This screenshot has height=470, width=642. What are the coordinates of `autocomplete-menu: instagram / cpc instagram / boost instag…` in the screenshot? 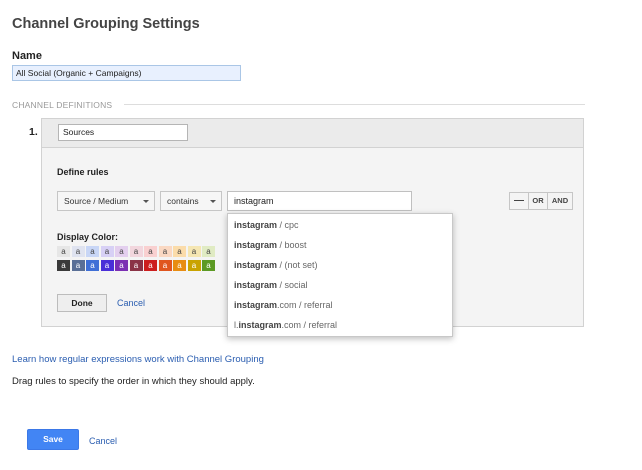 It's located at (340, 275).